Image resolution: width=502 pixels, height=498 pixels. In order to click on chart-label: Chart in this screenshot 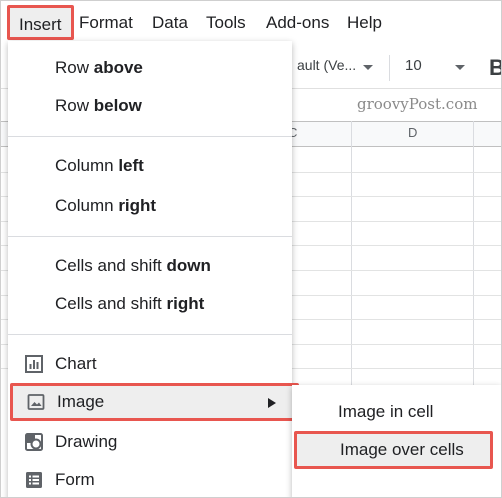, I will do `click(76, 363)`.